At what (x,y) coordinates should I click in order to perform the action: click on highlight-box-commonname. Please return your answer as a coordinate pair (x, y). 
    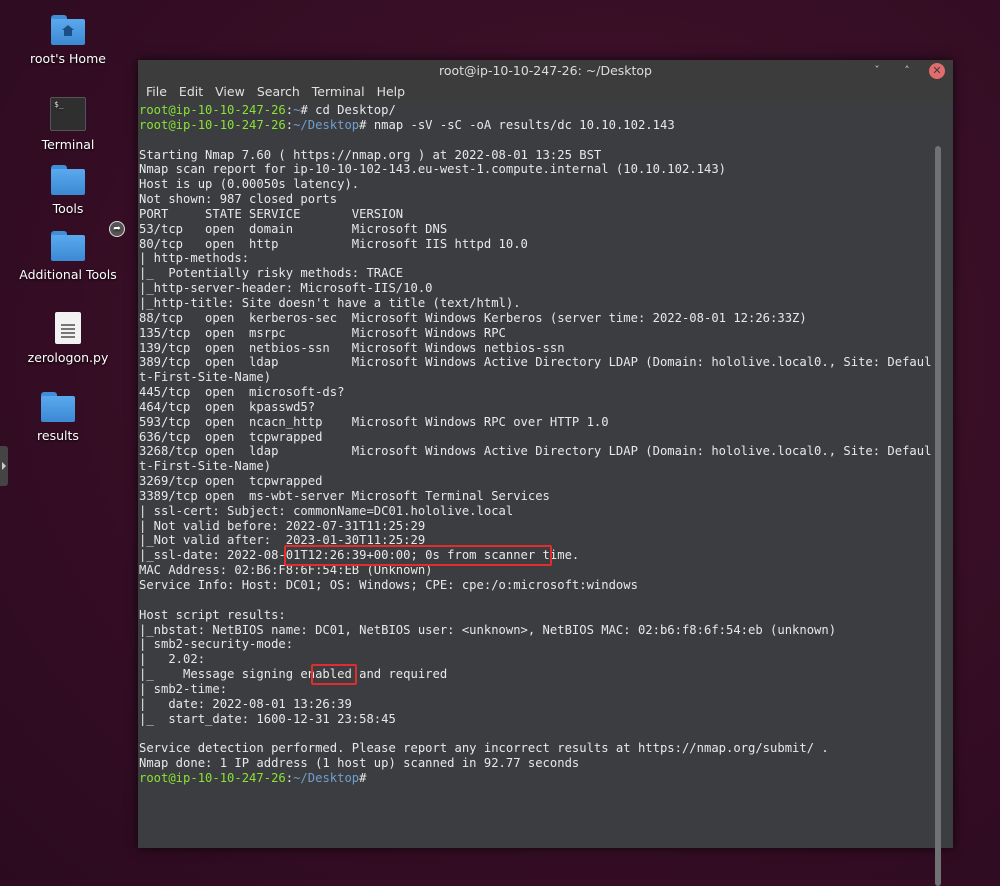
    Looking at the image, I should click on (418, 555).